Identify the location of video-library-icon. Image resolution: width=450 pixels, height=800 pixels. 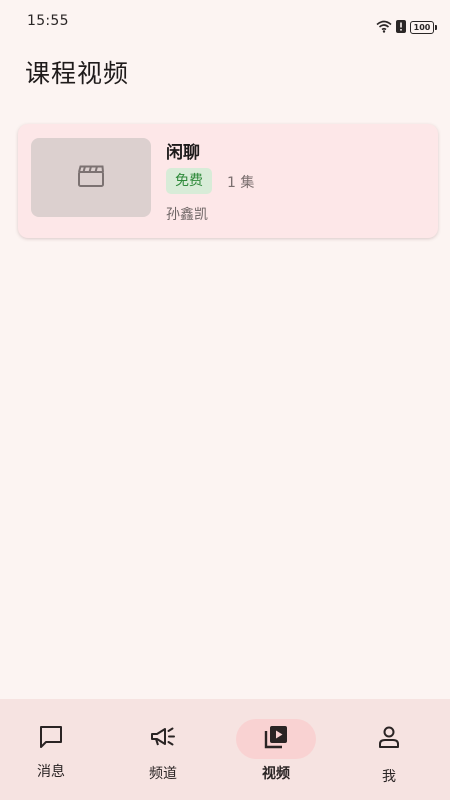
(276, 739).